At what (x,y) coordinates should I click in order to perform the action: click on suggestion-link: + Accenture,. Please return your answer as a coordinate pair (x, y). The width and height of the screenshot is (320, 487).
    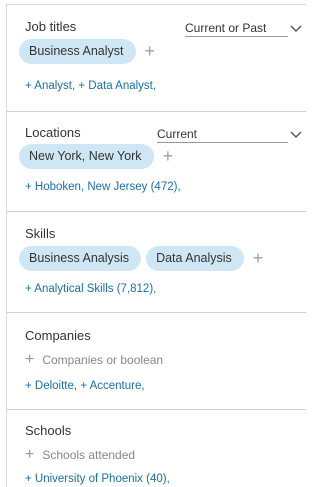
    Looking at the image, I should click on (112, 386).